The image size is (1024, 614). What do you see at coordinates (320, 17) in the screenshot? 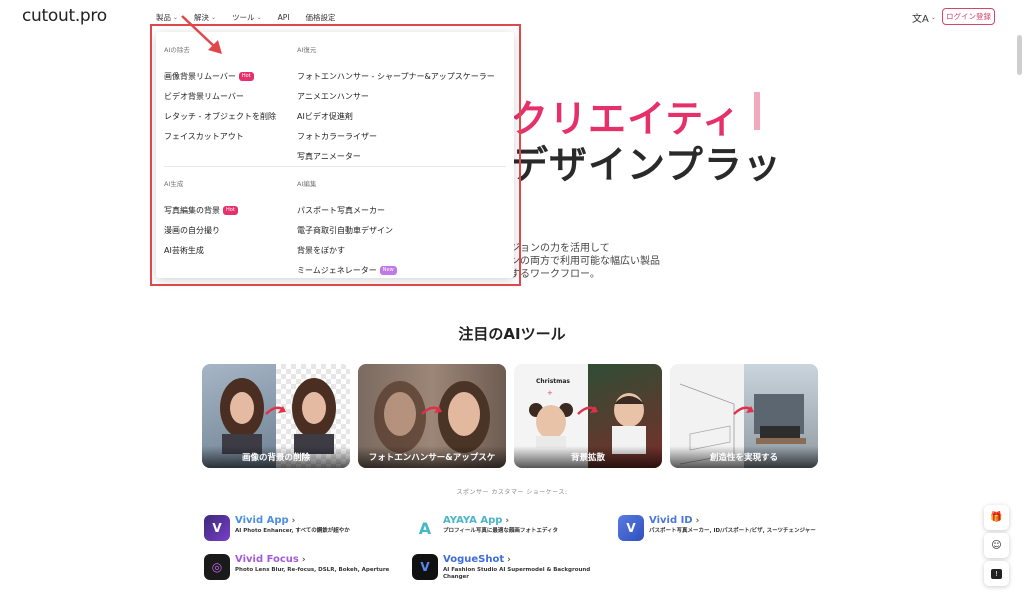
I see `nav-pricing: 価格設定` at bounding box center [320, 17].